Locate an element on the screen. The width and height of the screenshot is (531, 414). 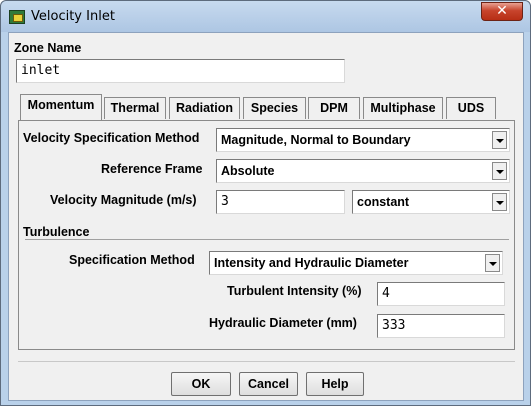
turbulent-intensity-label: Turbulent Intensity (%) is located at coordinates (294, 291).